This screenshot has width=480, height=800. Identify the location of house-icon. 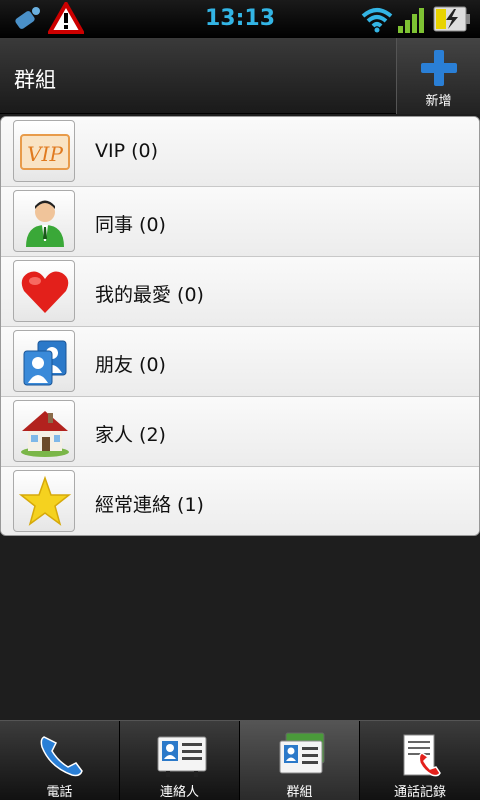
(45, 434).